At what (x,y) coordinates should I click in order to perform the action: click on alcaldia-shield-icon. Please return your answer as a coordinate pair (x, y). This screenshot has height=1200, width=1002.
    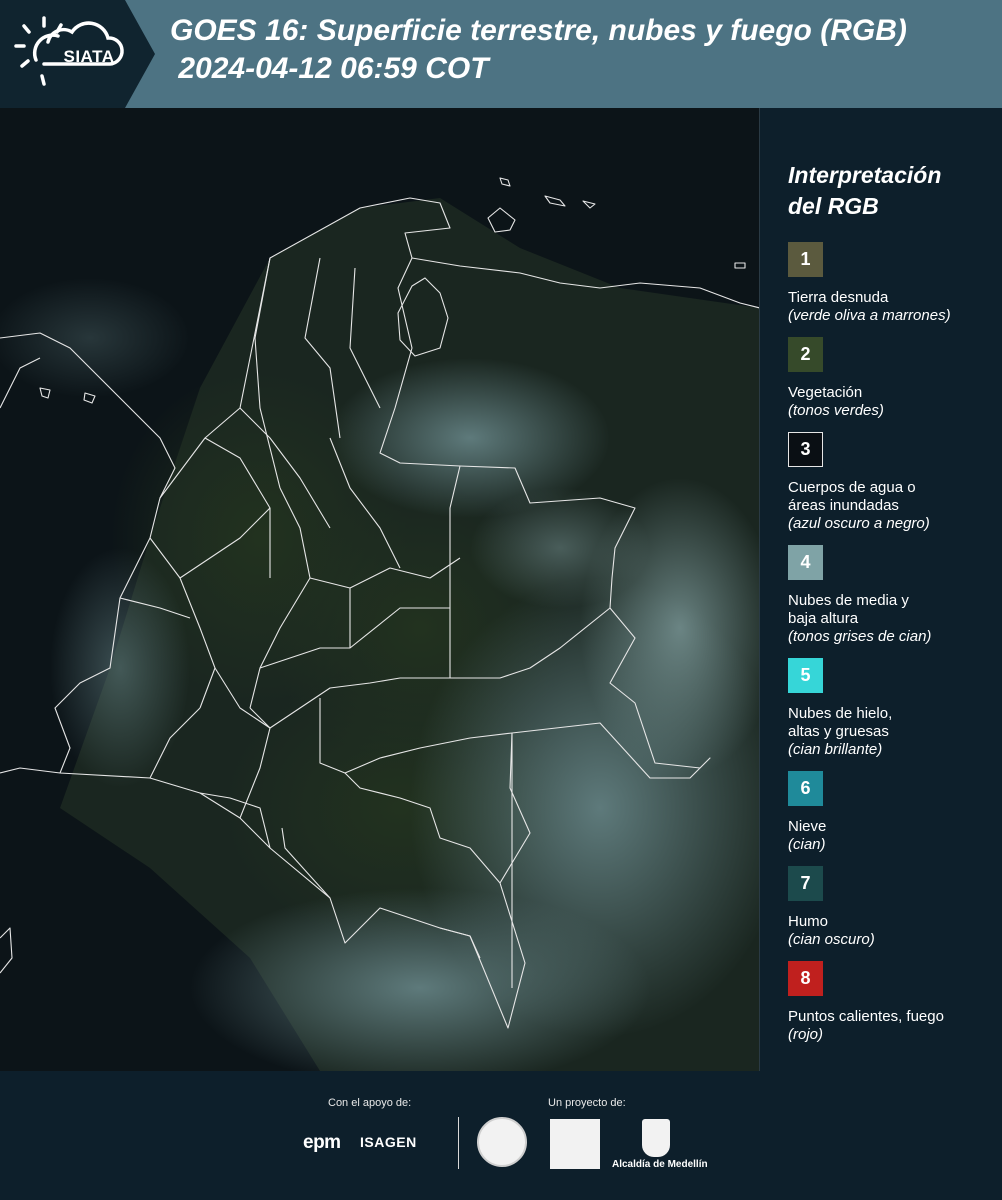
    Looking at the image, I should click on (656, 1138).